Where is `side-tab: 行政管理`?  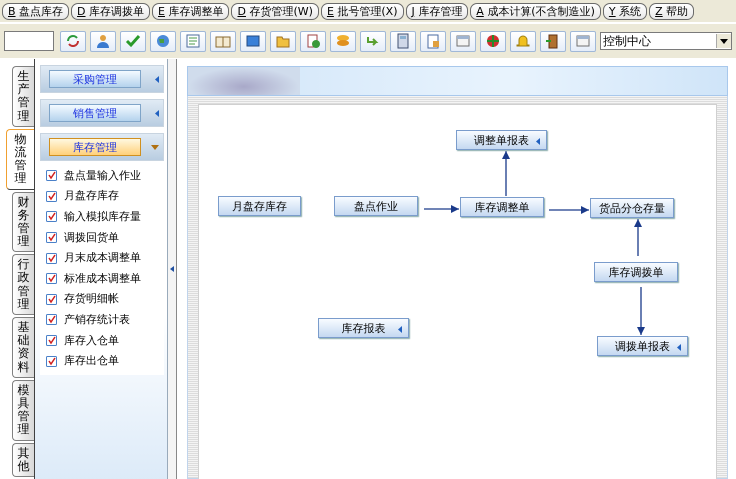 side-tab: 行政管理 is located at coordinates (23, 284).